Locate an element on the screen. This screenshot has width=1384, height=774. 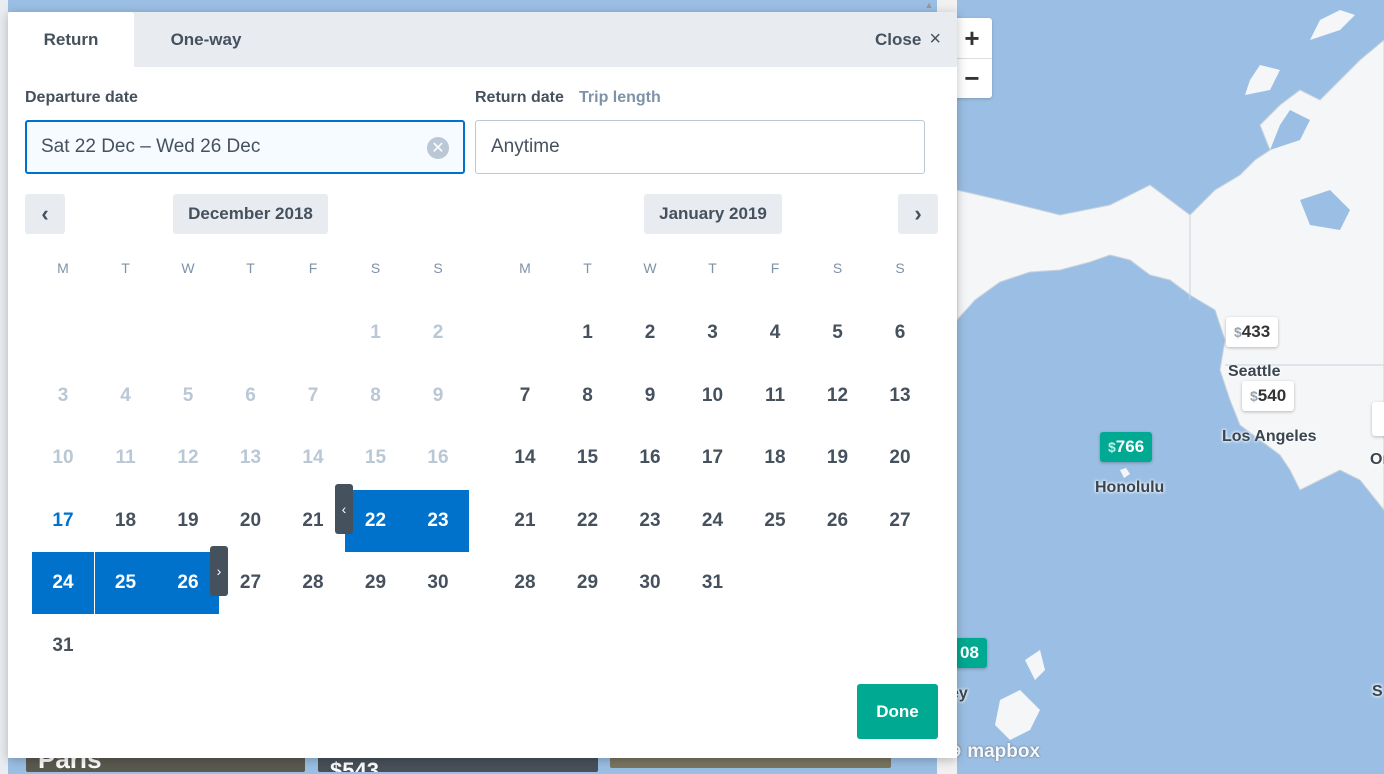
close-button: Close × is located at coordinates (908, 39).